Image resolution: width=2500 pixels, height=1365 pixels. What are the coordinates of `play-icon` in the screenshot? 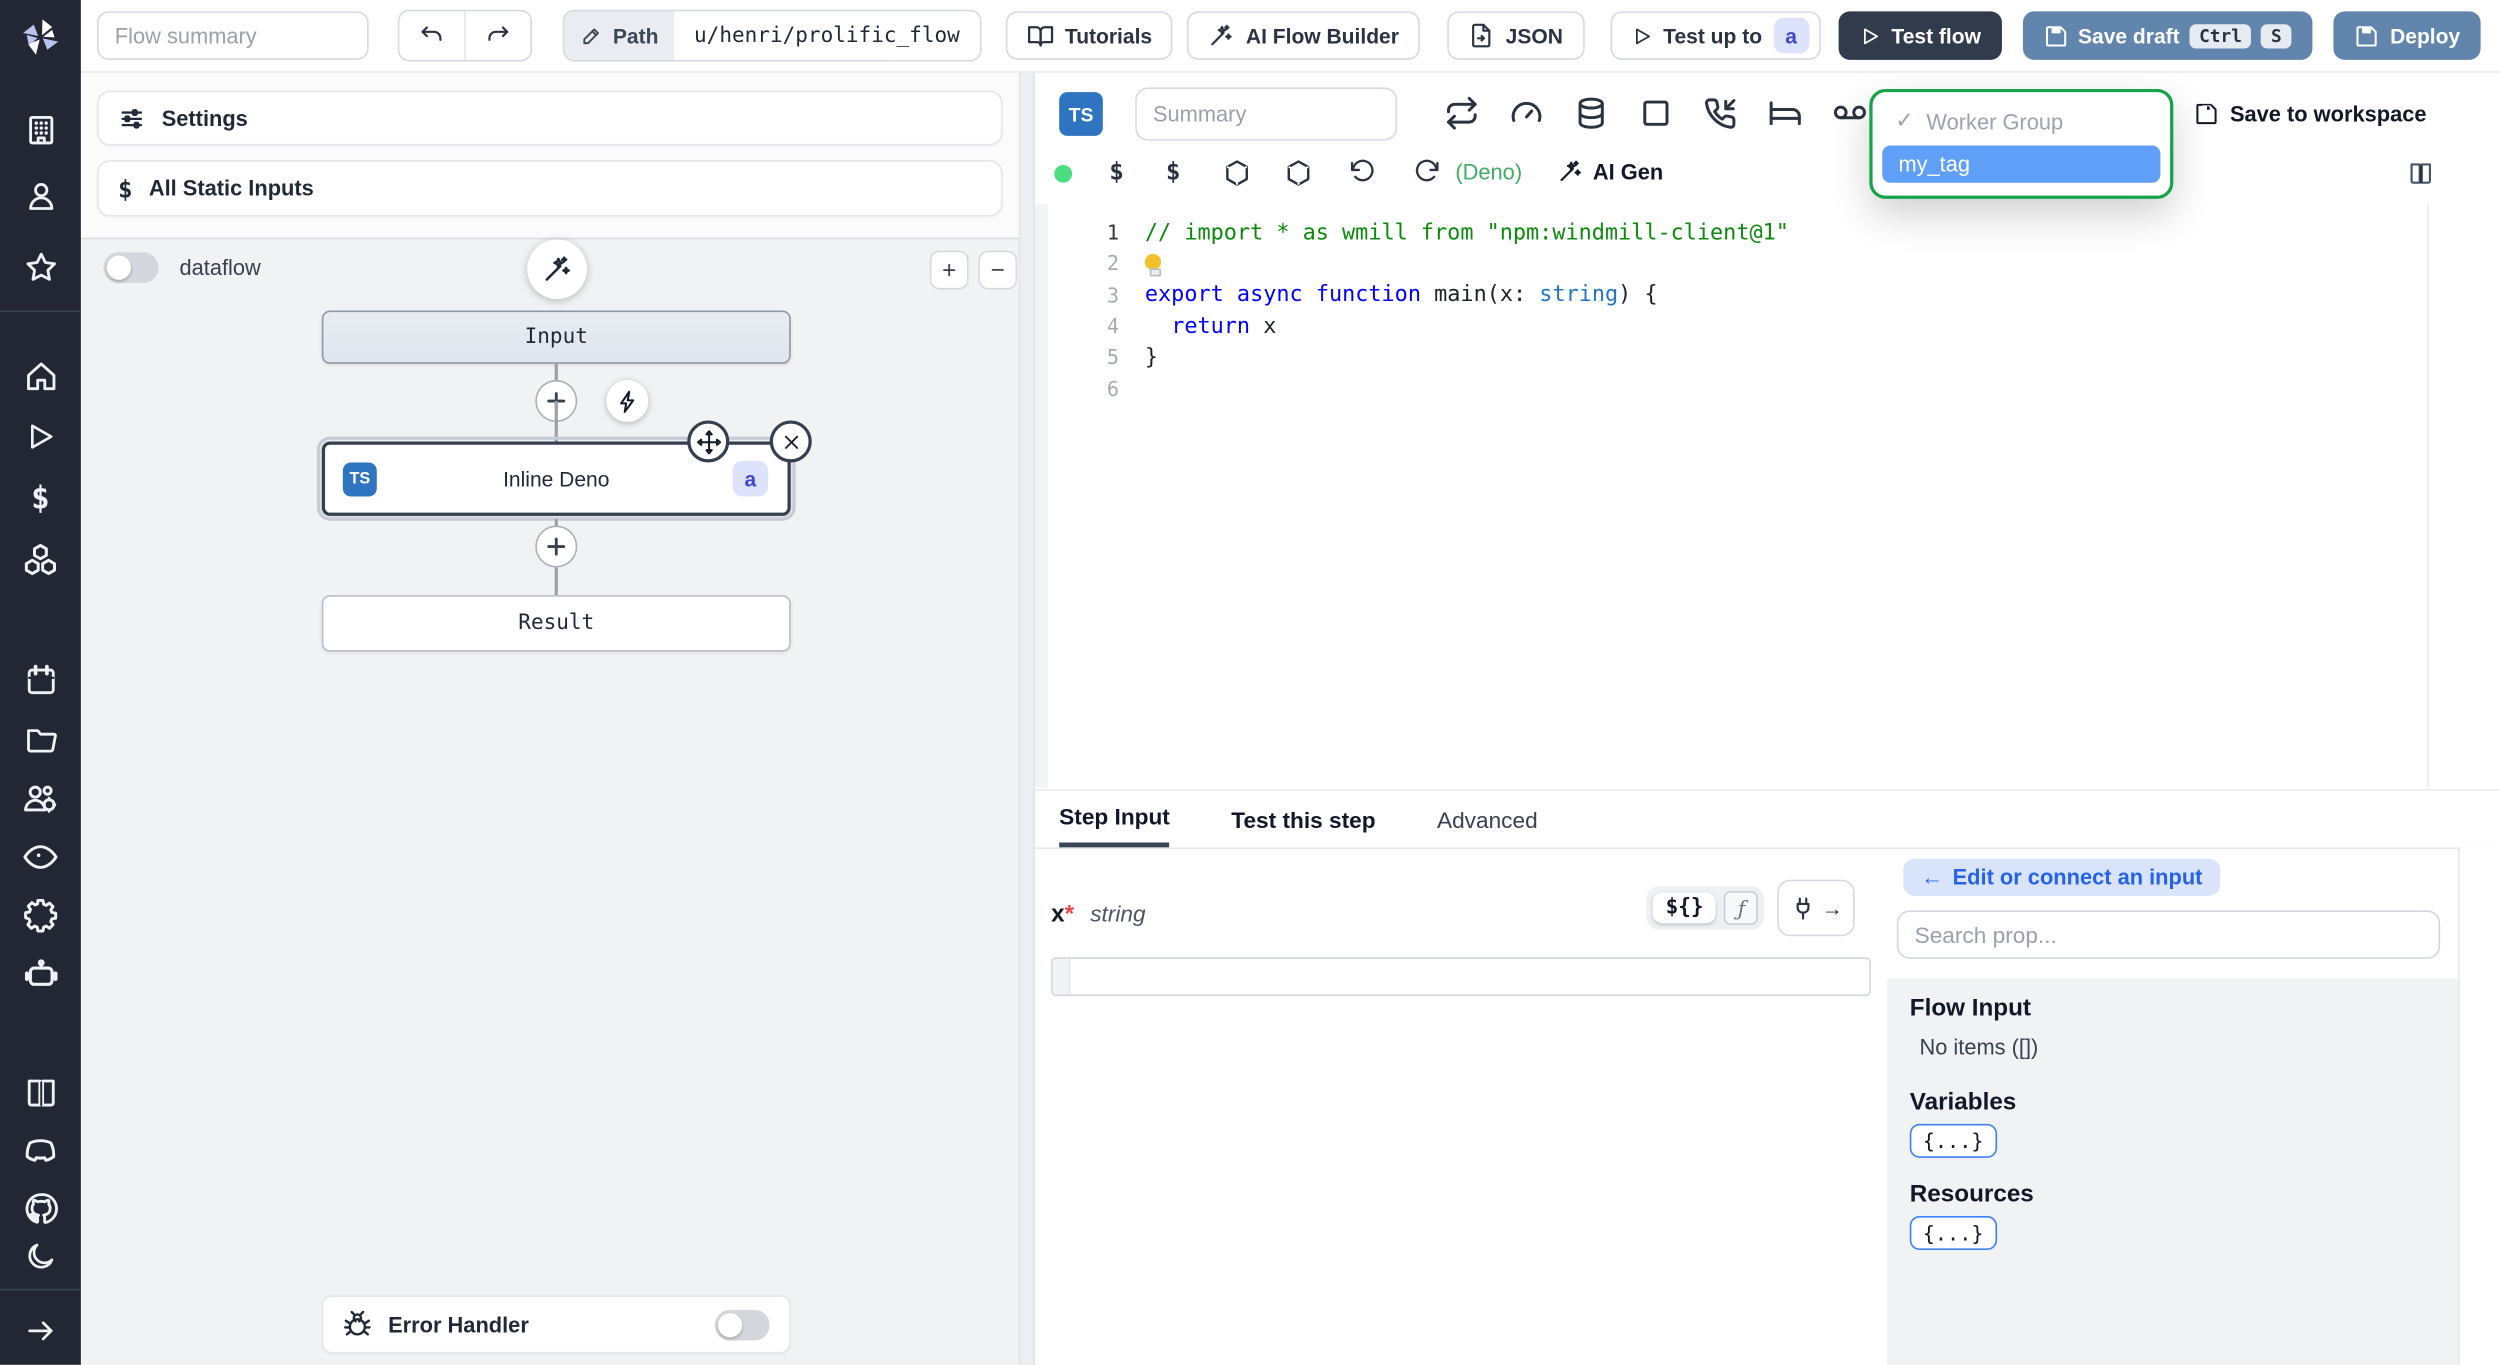 It's located at (1641, 35).